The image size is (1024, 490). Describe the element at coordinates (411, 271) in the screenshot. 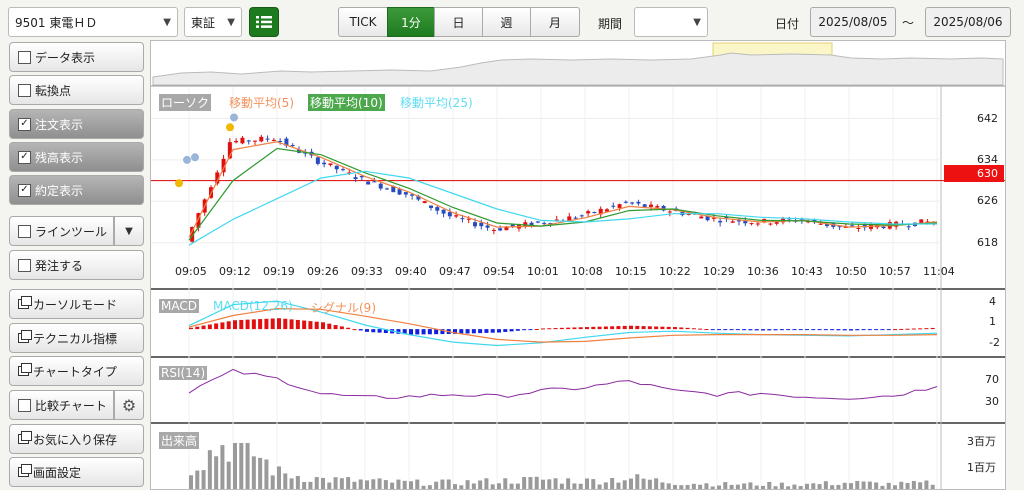

I see `time-tick-label: 09:40` at that location.